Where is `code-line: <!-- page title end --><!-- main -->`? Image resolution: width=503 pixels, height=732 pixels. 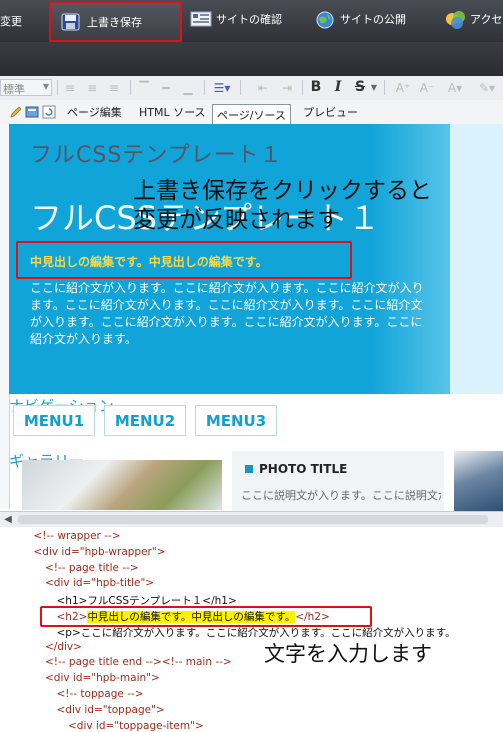 code-line: <!-- page title end --><!-- main --> is located at coordinates (138, 662).